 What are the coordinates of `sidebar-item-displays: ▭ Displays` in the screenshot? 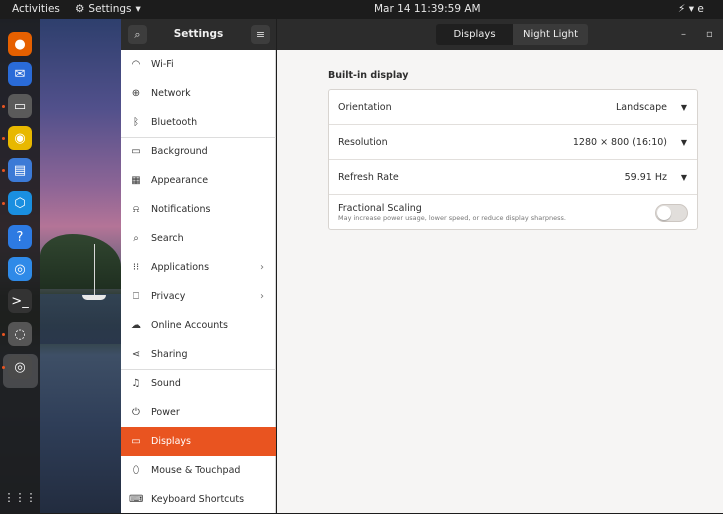 It's located at (198, 441).